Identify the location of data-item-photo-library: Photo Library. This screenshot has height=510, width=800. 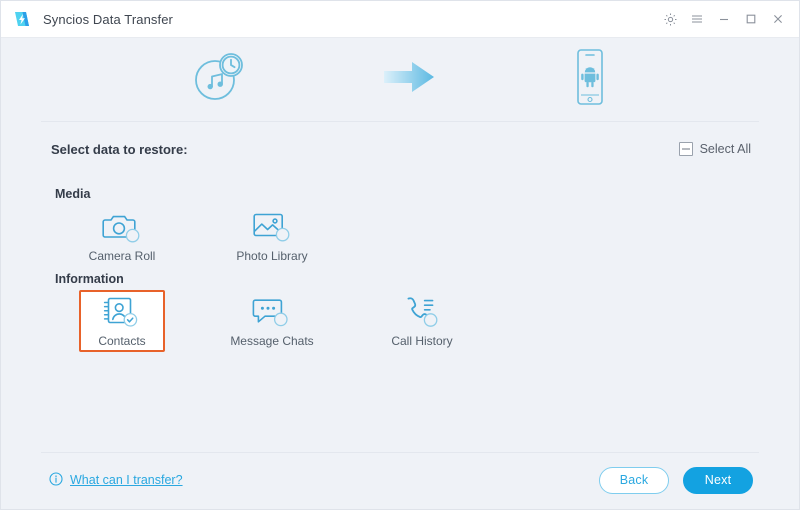
(272, 236).